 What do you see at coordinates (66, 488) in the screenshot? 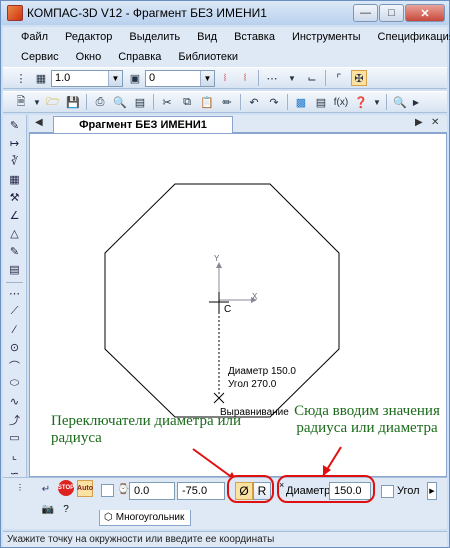
I see `stop-button: STOP` at bounding box center [66, 488].